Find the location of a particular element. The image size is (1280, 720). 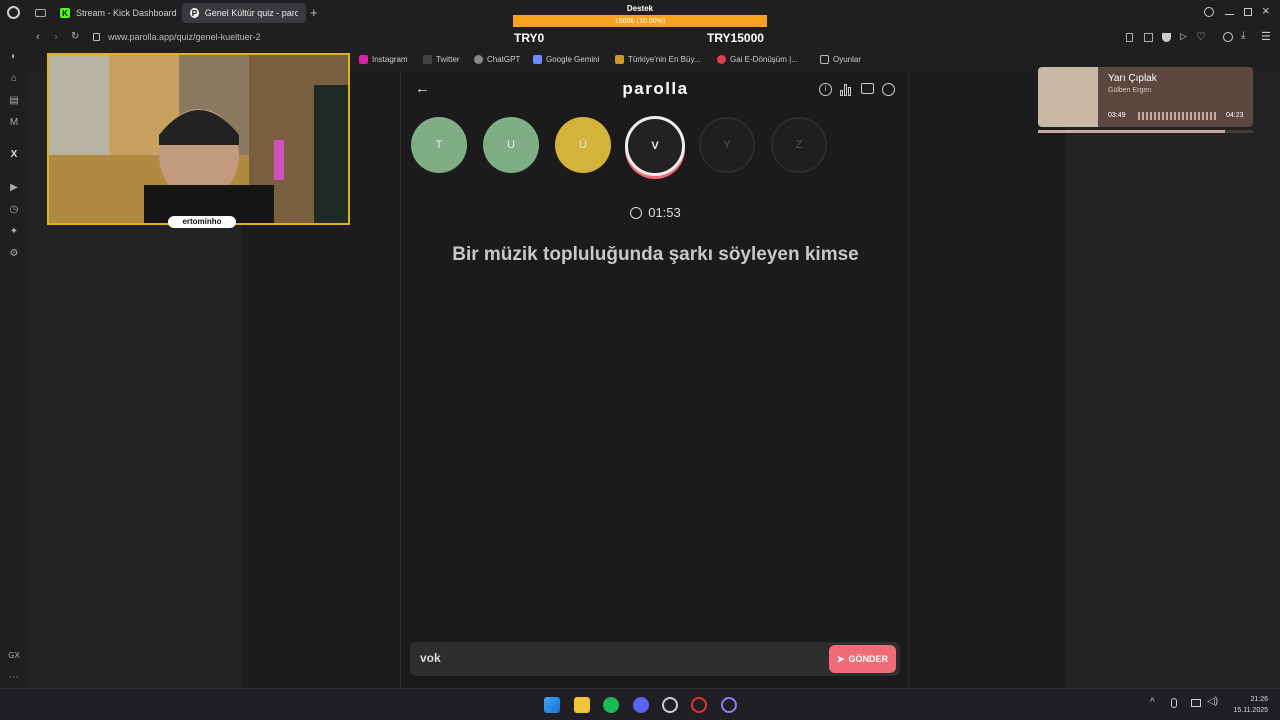

back-icon: ‹ is located at coordinates (38, 37).